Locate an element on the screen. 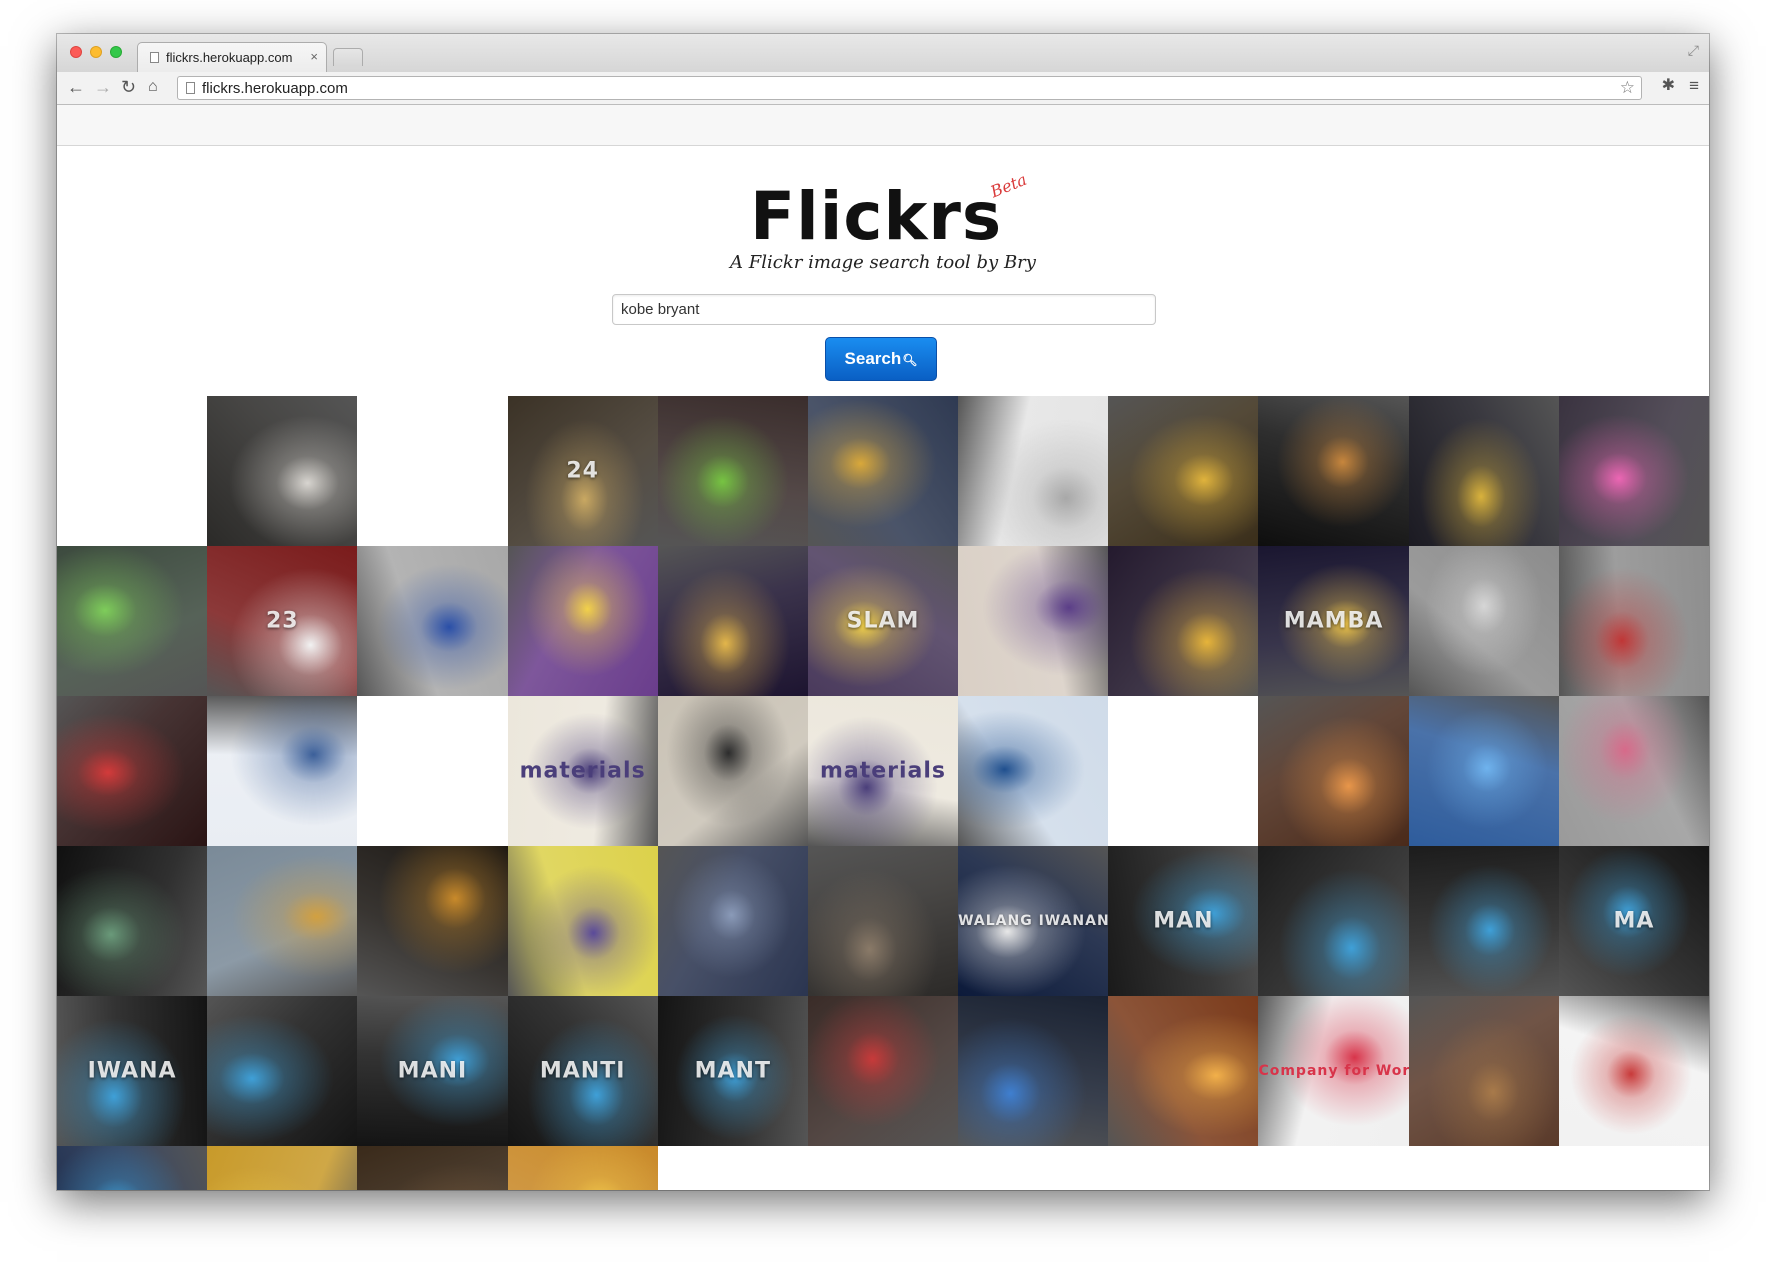  result-image-text: SLAM is located at coordinates (883, 621).